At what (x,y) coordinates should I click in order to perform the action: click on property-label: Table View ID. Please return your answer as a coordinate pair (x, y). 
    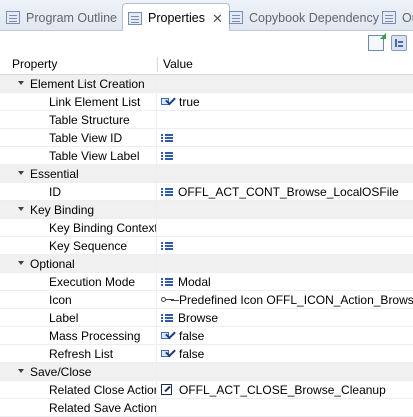
    Looking at the image, I should click on (86, 138).